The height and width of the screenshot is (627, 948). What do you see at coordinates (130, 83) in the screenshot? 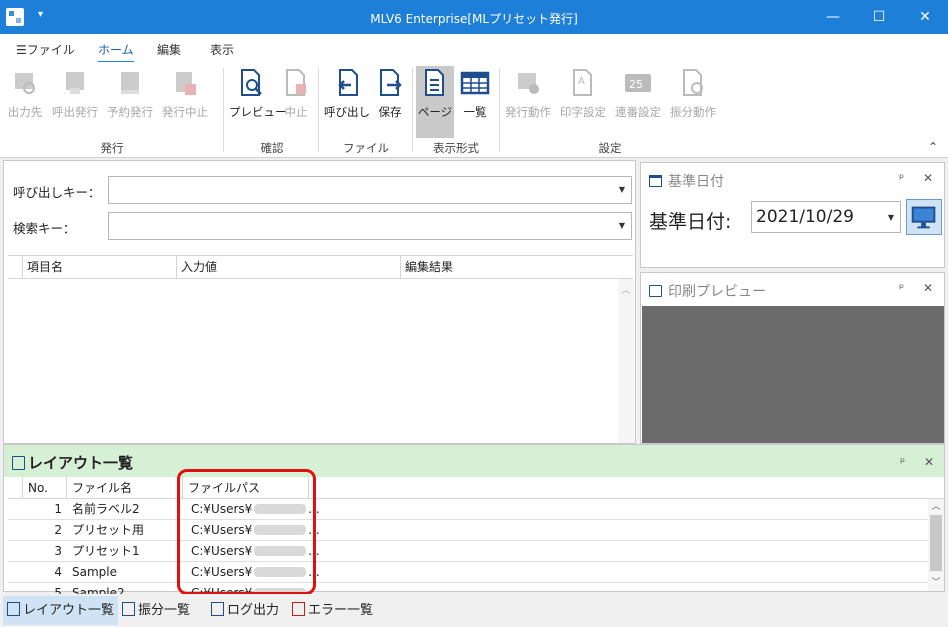
I see `reserve-print-icon` at bounding box center [130, 83].